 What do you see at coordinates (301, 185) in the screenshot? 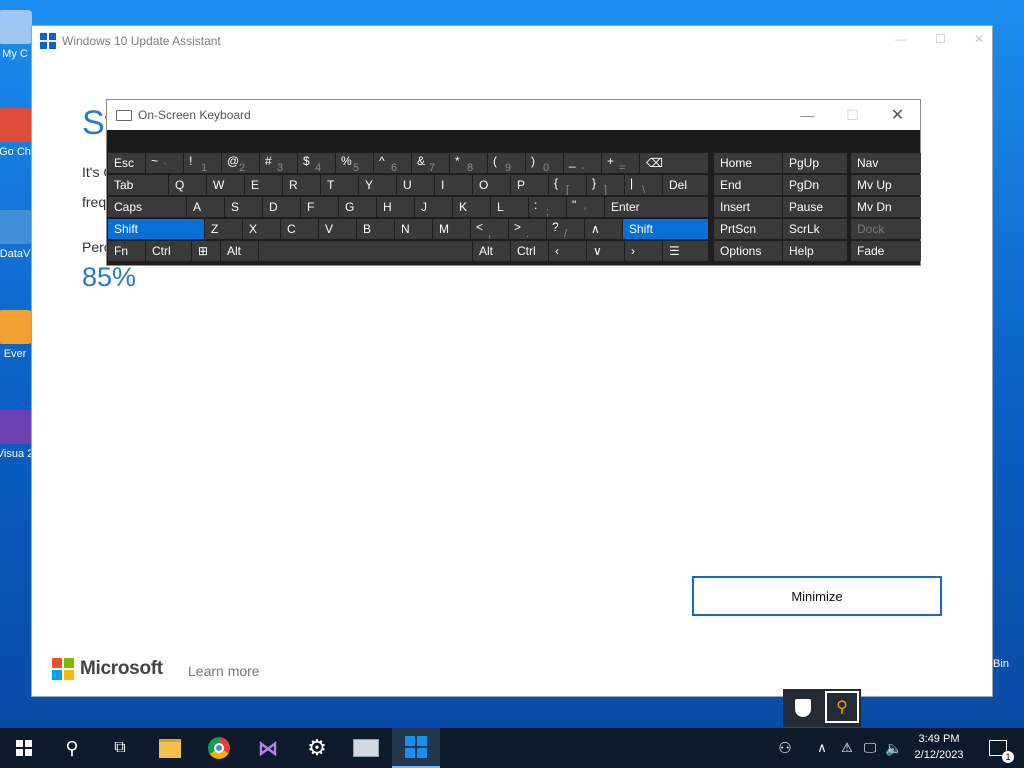
I see `key-r: R` at bounding box center [301, 185].